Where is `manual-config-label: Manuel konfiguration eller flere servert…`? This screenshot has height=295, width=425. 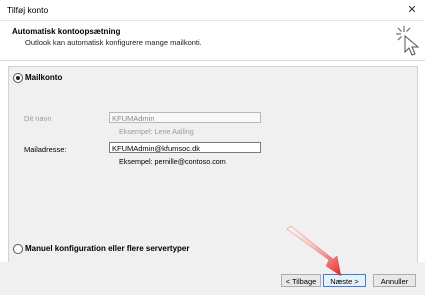
manual-config-label: Manuel konfiguration eller flere servert… is located at coordinates (107, 248).